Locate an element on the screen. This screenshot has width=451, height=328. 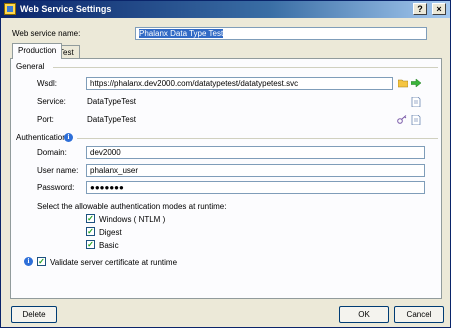
service-document-icon is located at coordinates (416, 102).